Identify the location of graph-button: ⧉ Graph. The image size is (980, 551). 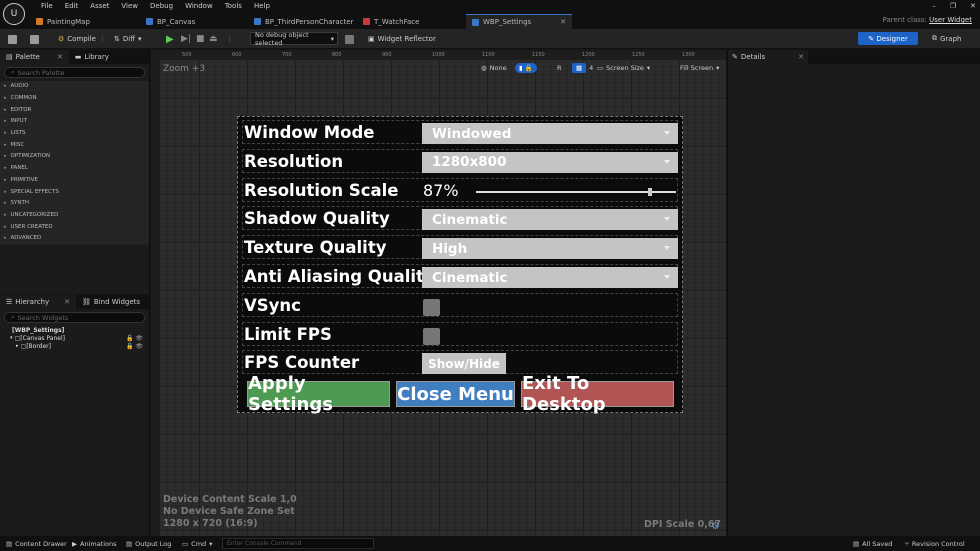
(946, 38).